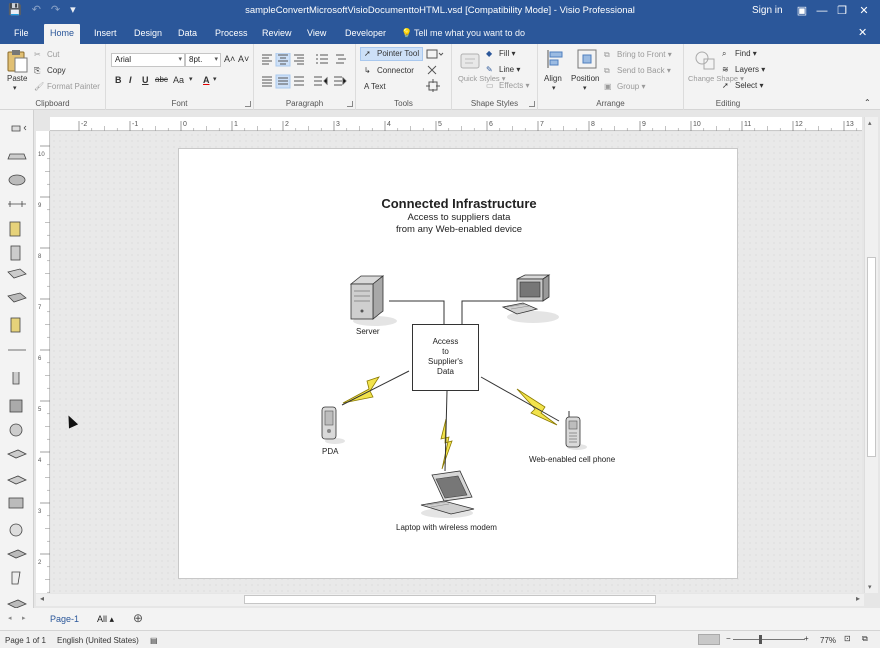 The image size is (880, 648). I want to click on scroll-left-icon: ◂, so click(42, 598).